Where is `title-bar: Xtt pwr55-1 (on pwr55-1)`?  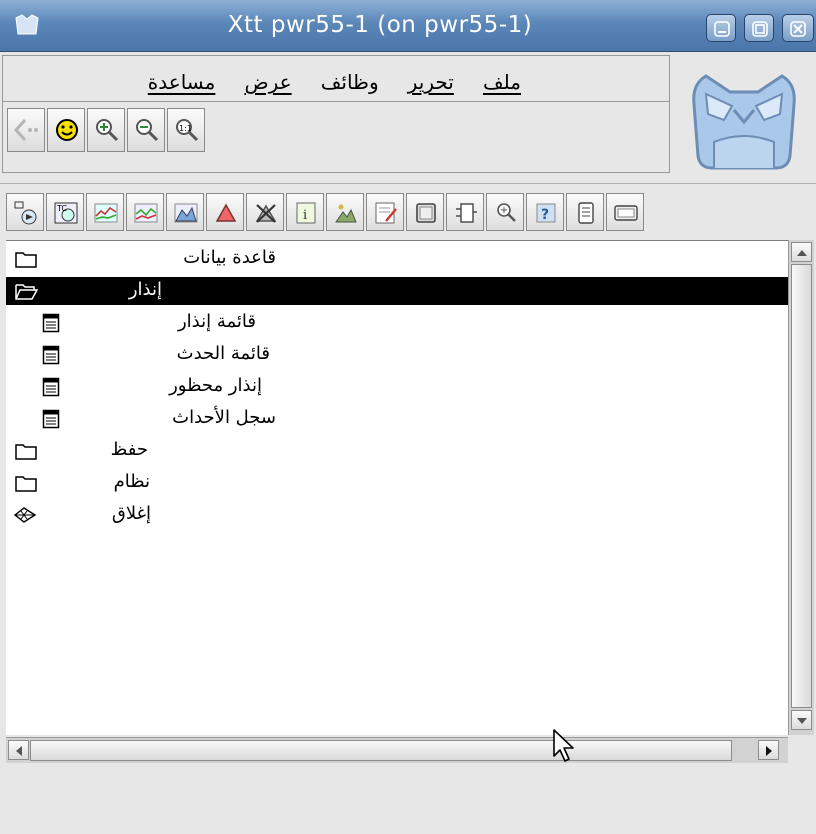 title-bar: Xtt pwr55-1 (on pwr55-1) is located at coordinates (408, 26).